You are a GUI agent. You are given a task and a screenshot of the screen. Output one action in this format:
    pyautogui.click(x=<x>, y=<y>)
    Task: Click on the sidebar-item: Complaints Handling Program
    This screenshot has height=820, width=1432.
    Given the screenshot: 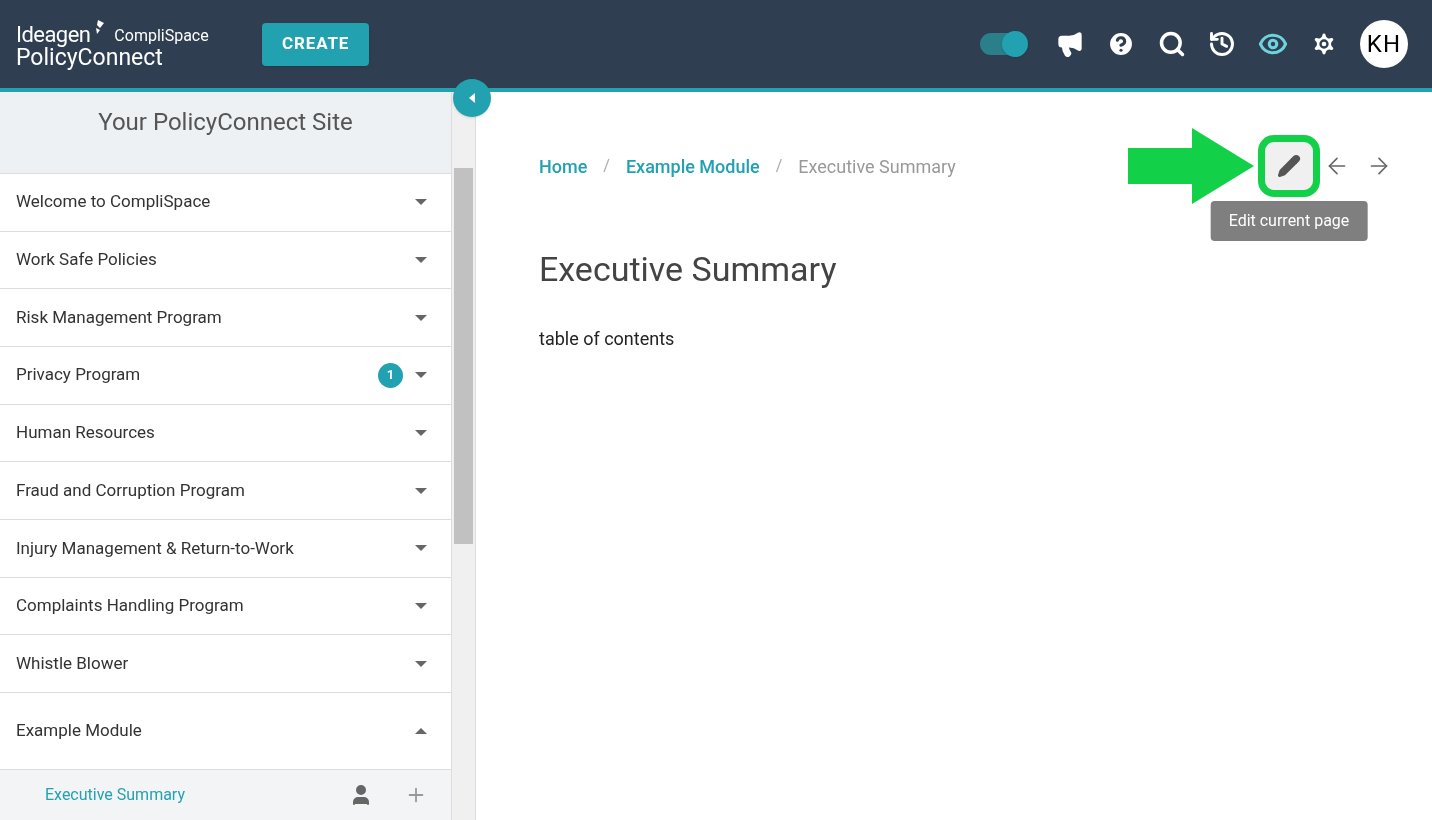 What is the action you would take?
    pyautogui.click(x=225, y=606)
    